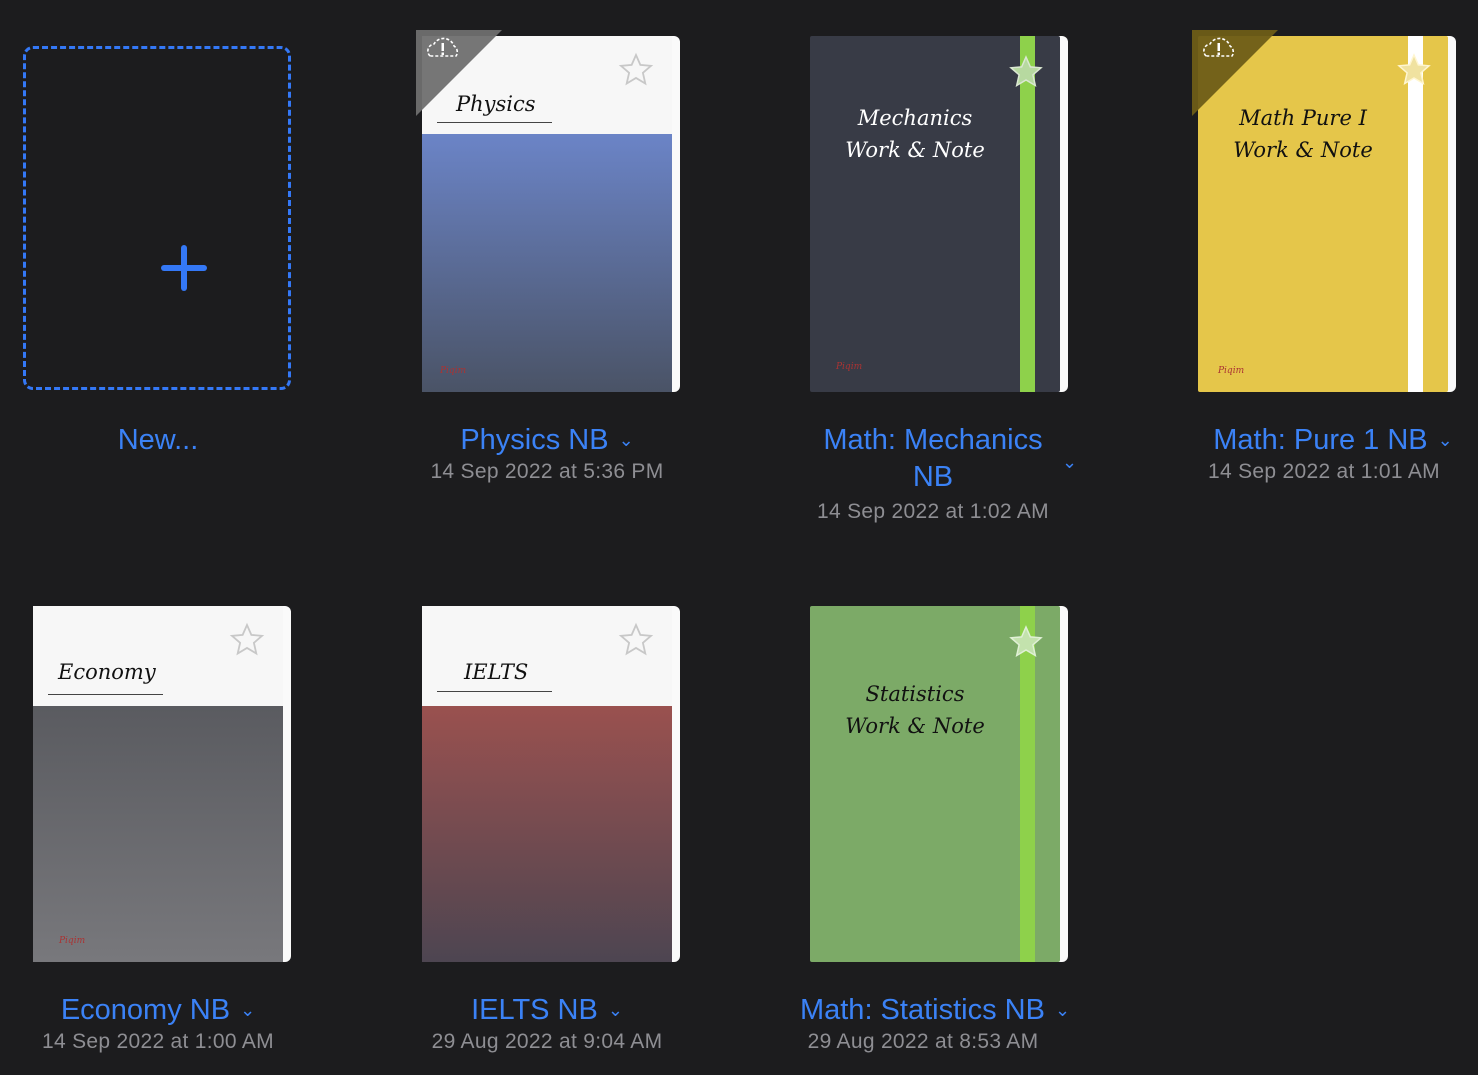 The height and width of the screenshot is (1075, 1478). I want to click on cover-title-line1: Mechanics, so click(915, 118).